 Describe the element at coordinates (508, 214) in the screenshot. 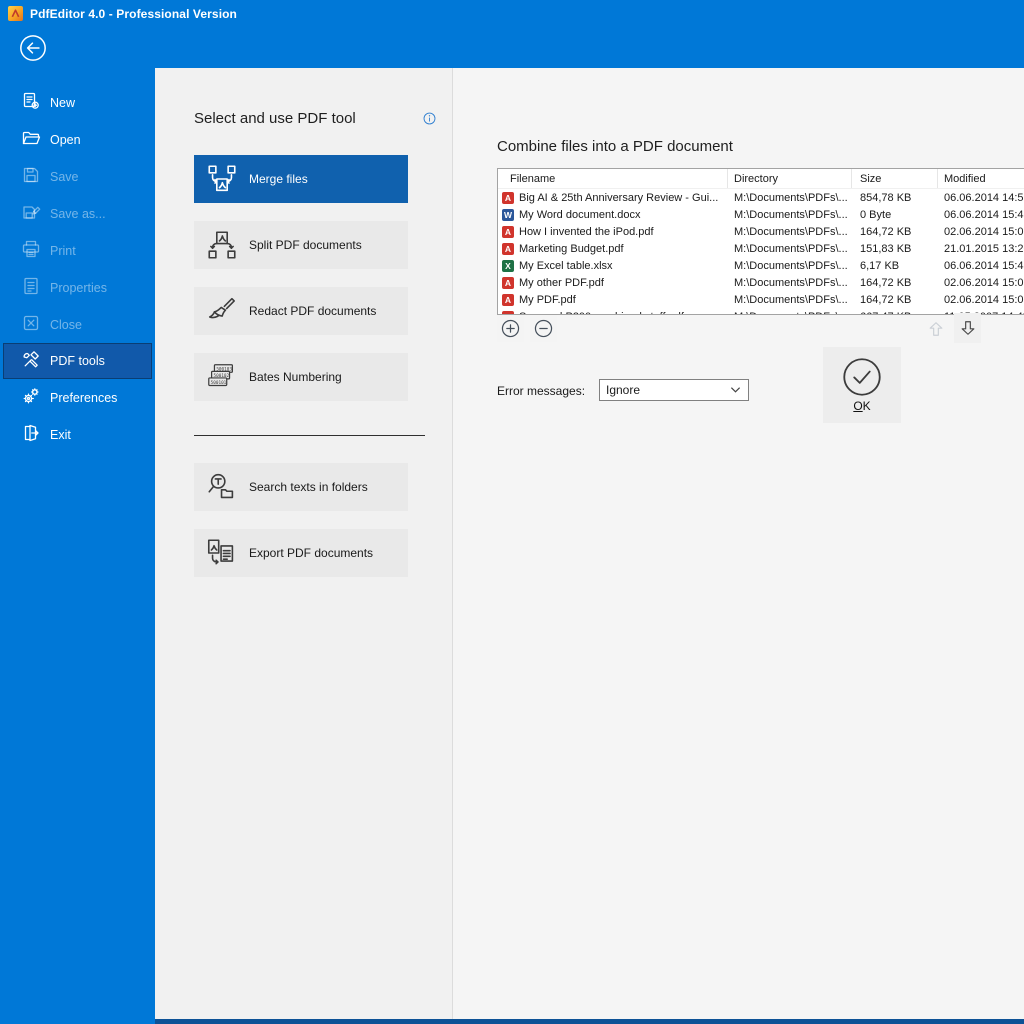

I see `word-file-icon: W` at that location.